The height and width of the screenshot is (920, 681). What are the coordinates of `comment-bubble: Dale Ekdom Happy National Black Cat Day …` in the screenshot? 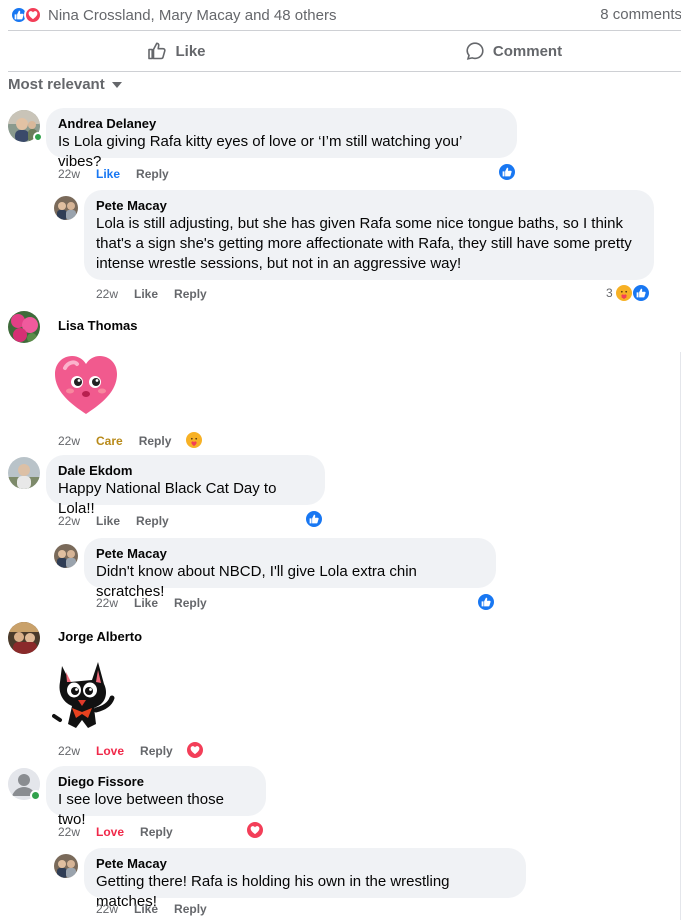 It's located at (185, 486).